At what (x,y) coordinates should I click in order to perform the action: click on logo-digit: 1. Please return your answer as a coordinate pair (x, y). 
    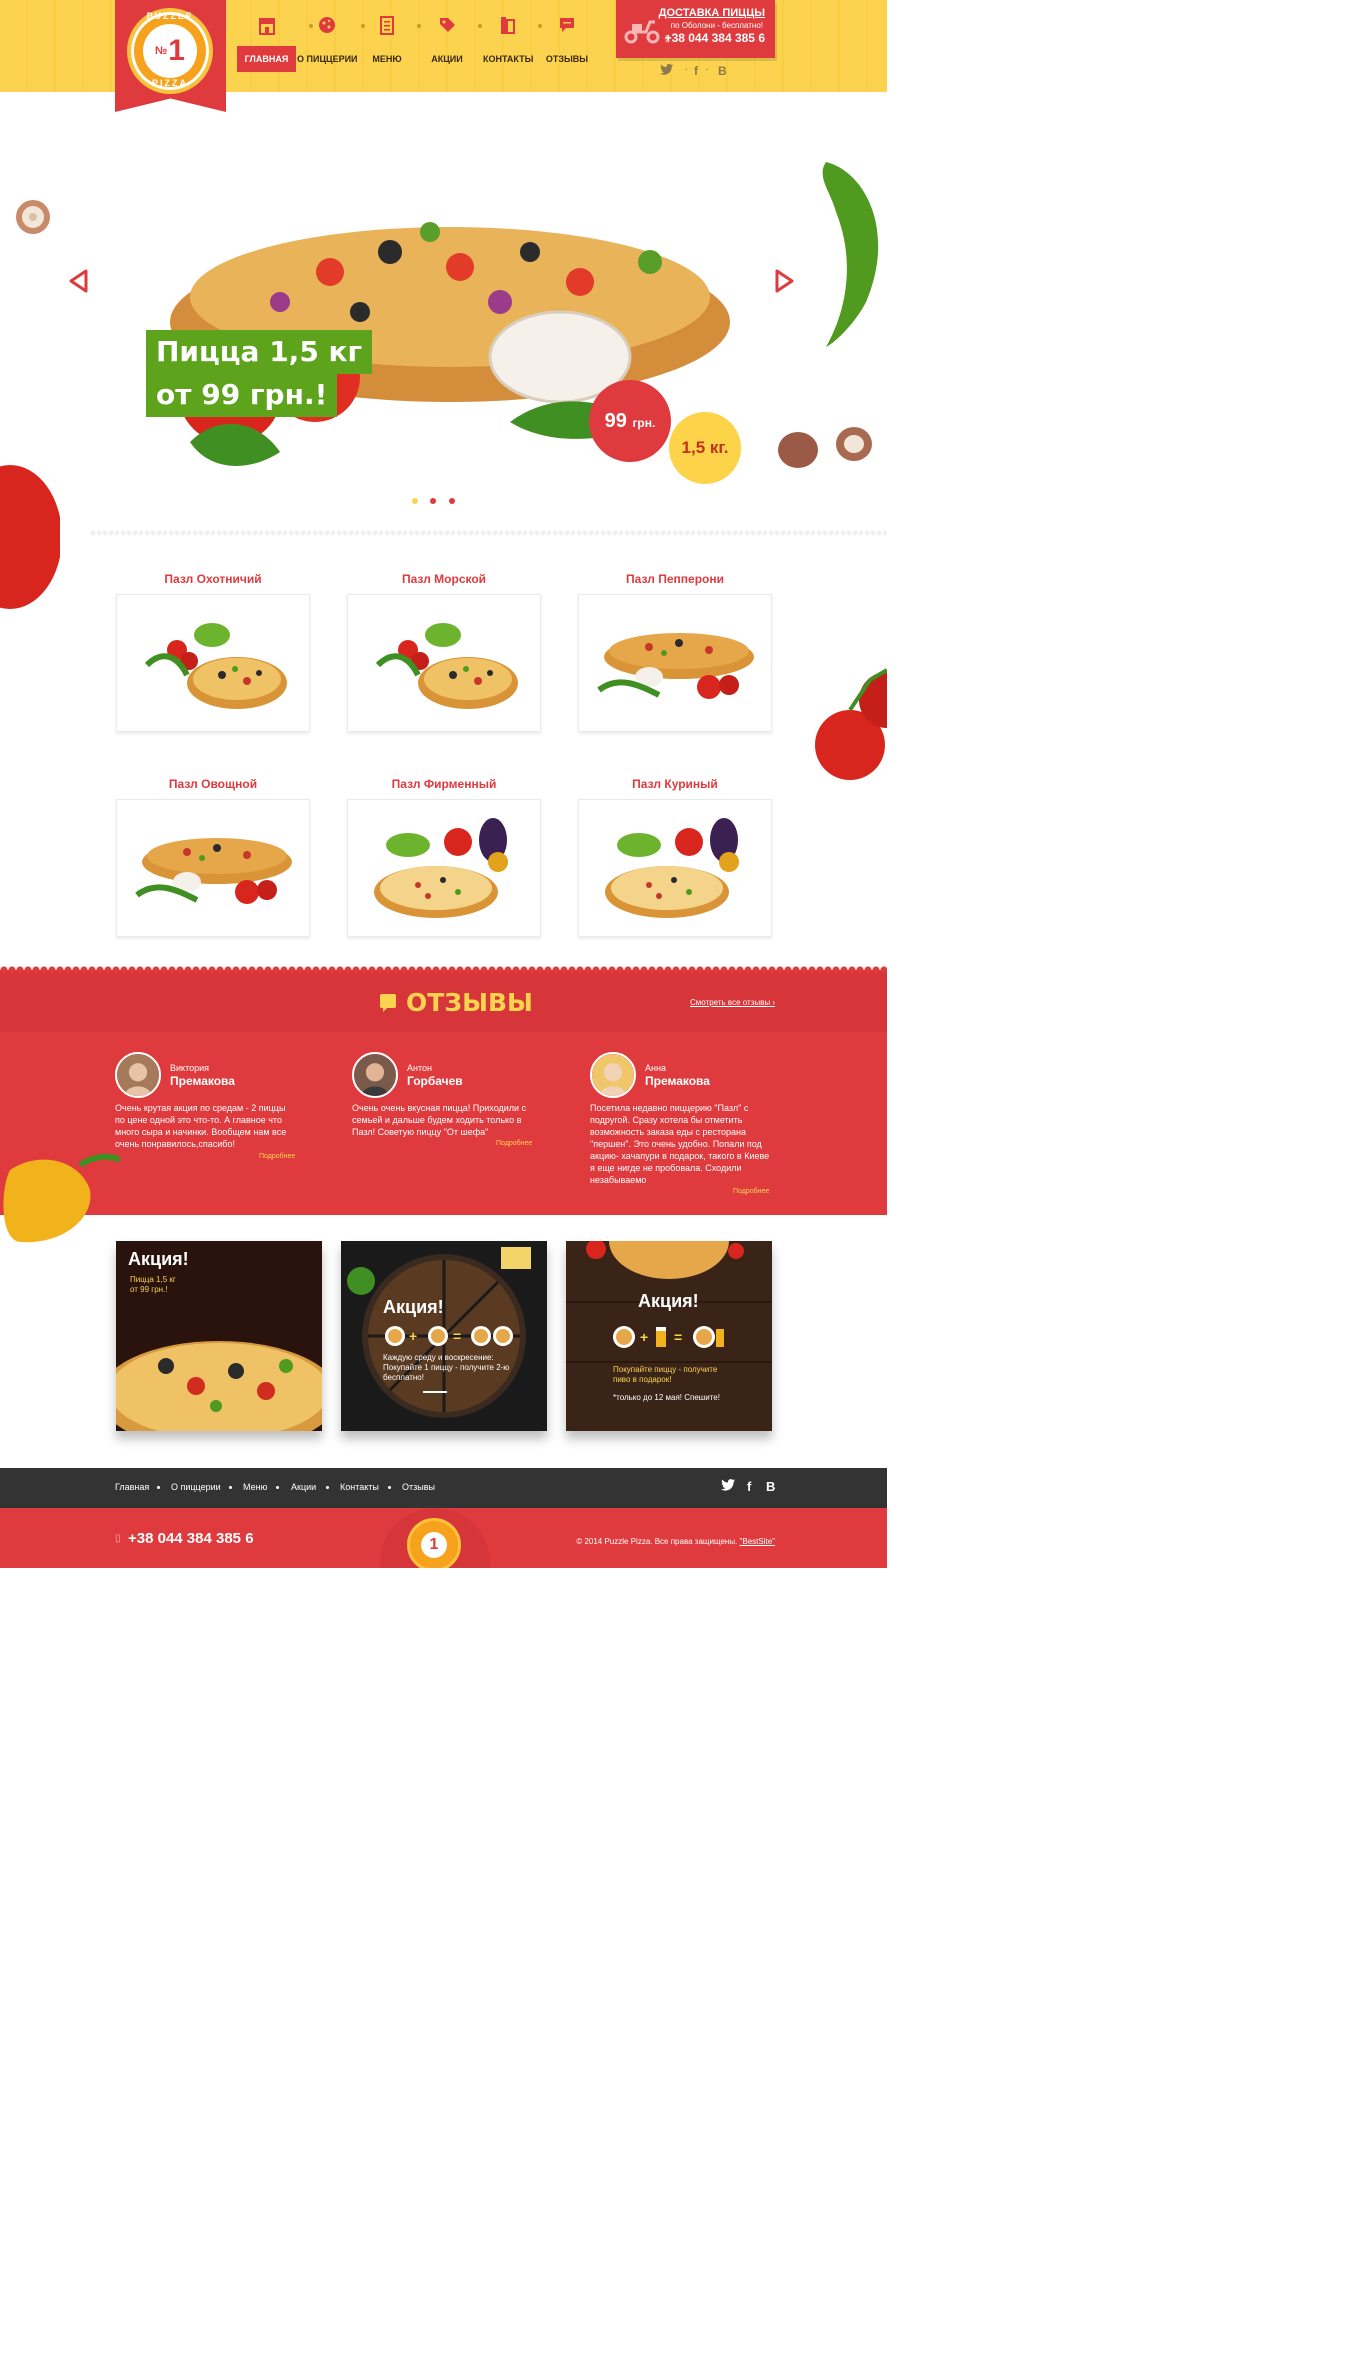
    Looking at the image, I should click on (176, 50).